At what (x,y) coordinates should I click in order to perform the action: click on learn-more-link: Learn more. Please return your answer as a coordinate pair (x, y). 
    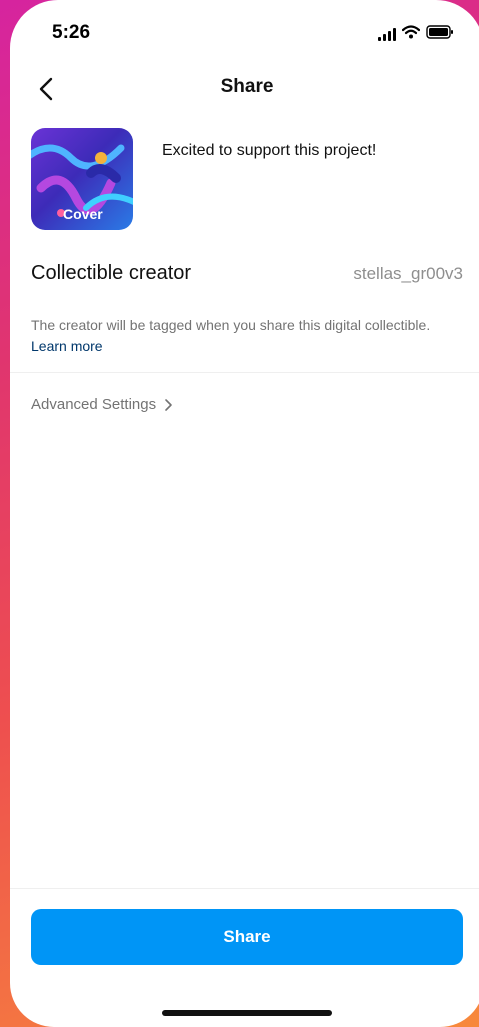
    Looking at the image, I should click on (67, 346).